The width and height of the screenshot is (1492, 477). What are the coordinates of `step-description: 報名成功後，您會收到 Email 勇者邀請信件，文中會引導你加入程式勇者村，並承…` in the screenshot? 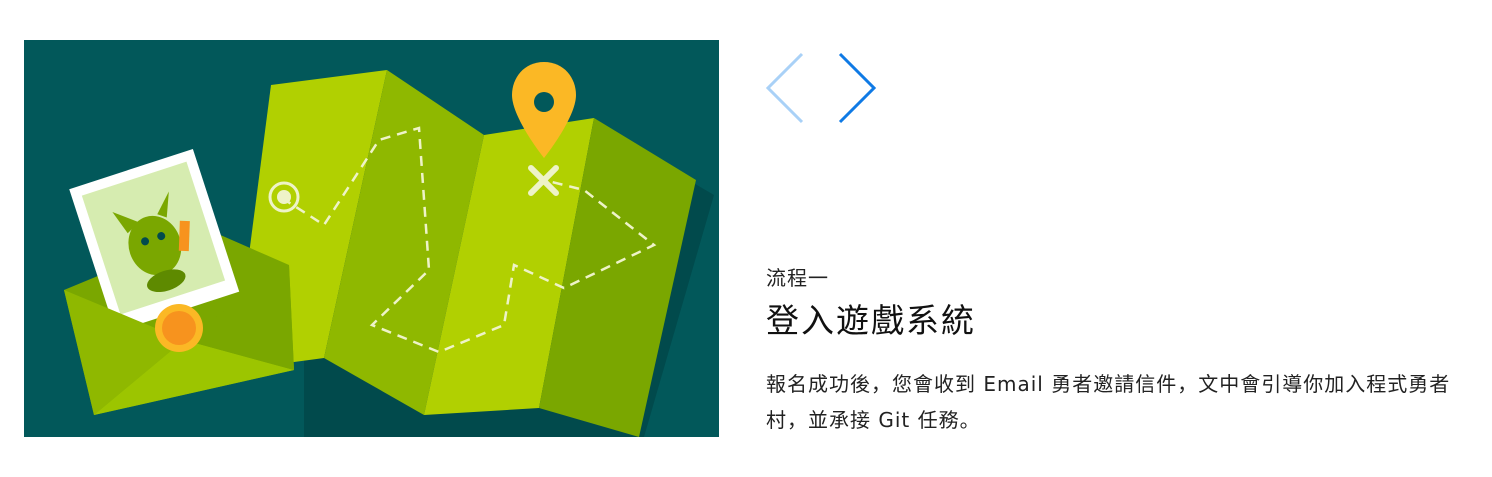 It's located at (1108, 402).